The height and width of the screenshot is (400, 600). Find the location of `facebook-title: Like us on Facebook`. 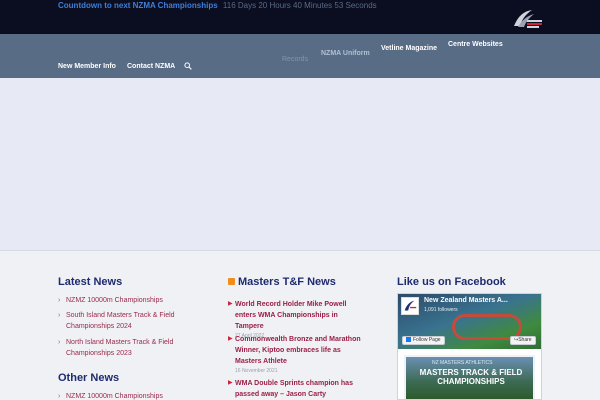

facebook-title: Like us on Facebook is located at coordinates (451, 282).